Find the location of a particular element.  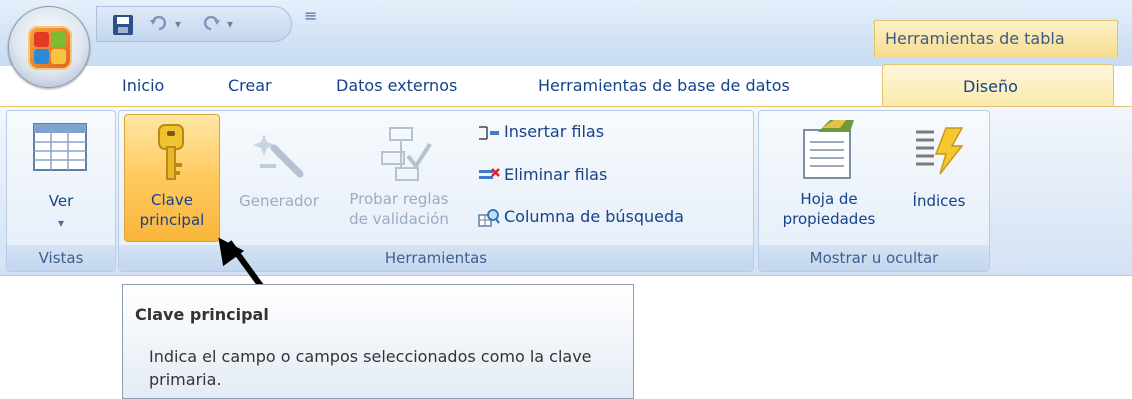

context-tab-label: Herramientas de tabla is located at coordinates (975, 38).